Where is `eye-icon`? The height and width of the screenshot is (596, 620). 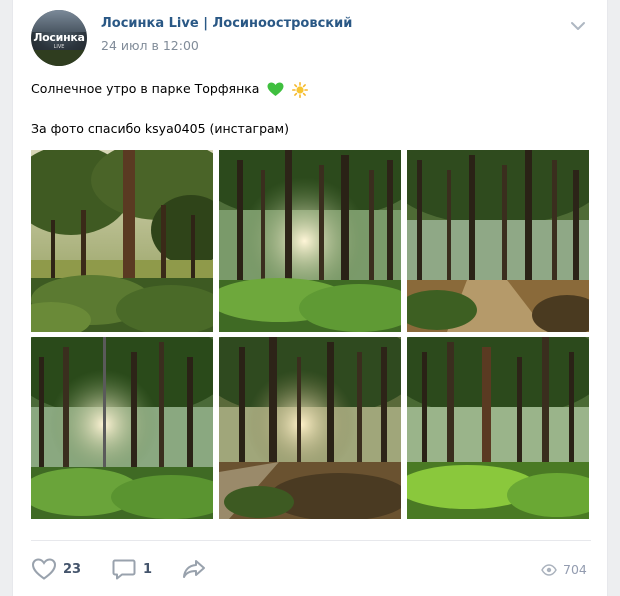
eye-icon is located at coordinates (549, 569).